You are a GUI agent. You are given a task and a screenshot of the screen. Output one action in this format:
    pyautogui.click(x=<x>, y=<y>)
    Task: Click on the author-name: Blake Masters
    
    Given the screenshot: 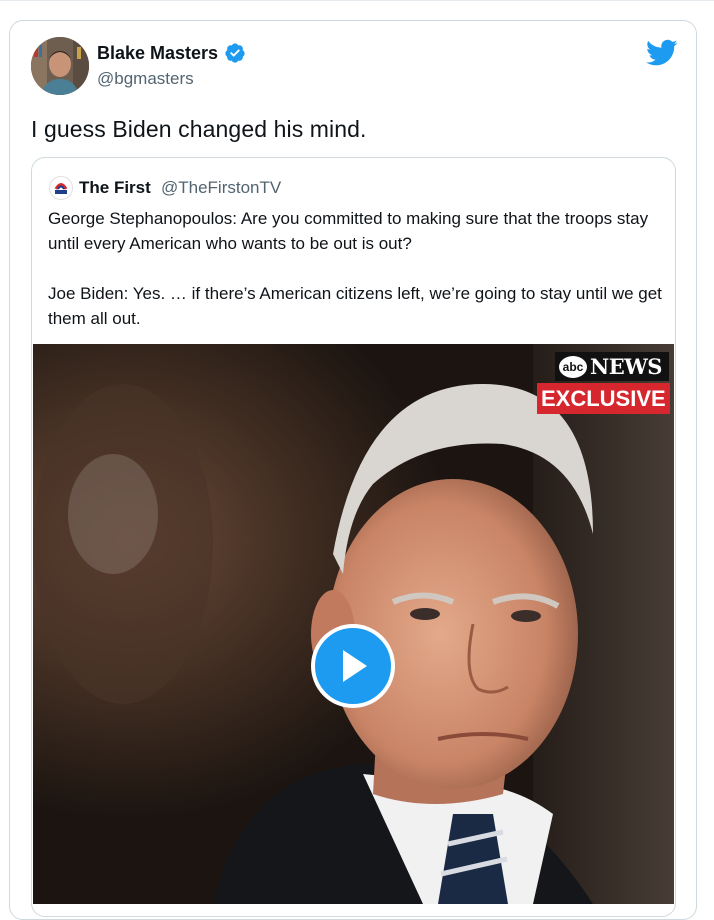 What is the action you would take?
    pyautogui.click(x=157, y=53)
    